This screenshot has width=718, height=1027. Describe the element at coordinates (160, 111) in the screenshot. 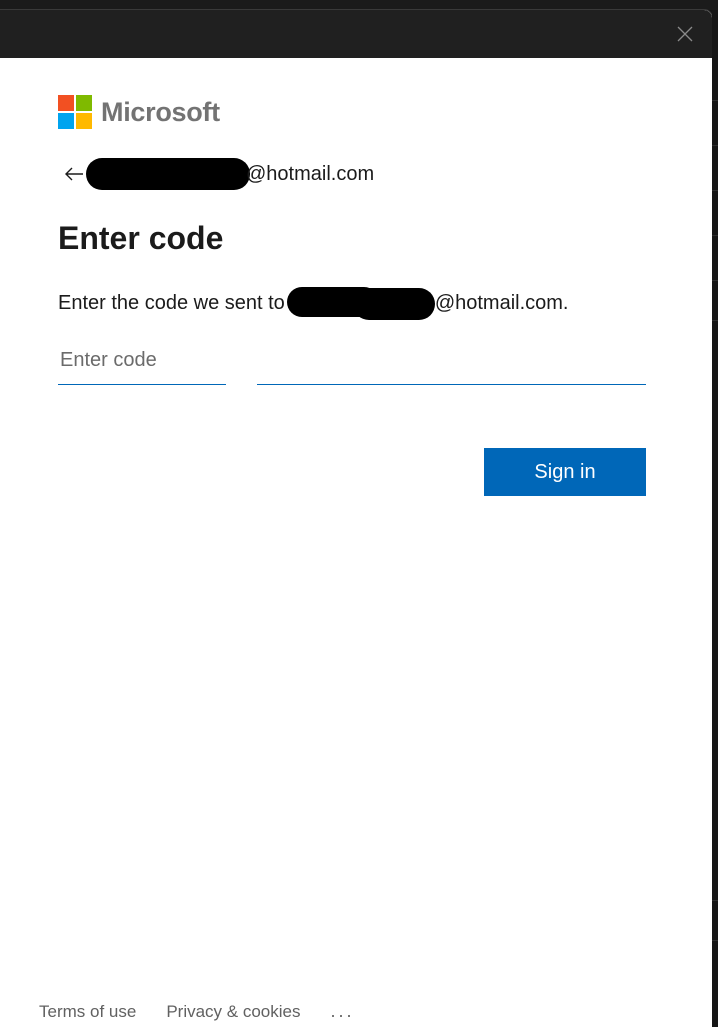

I see `logo-wordmark: Microsoft` at that location.